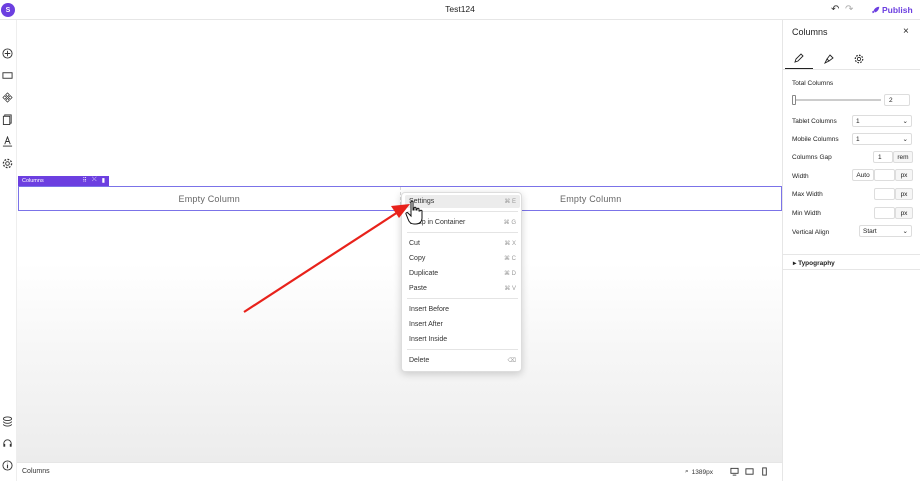 The image size is (920, 481). Describe the element at coordinates (812, 157) in the screenshot. I see `columns-gap-label: Columns Gap` at that location.